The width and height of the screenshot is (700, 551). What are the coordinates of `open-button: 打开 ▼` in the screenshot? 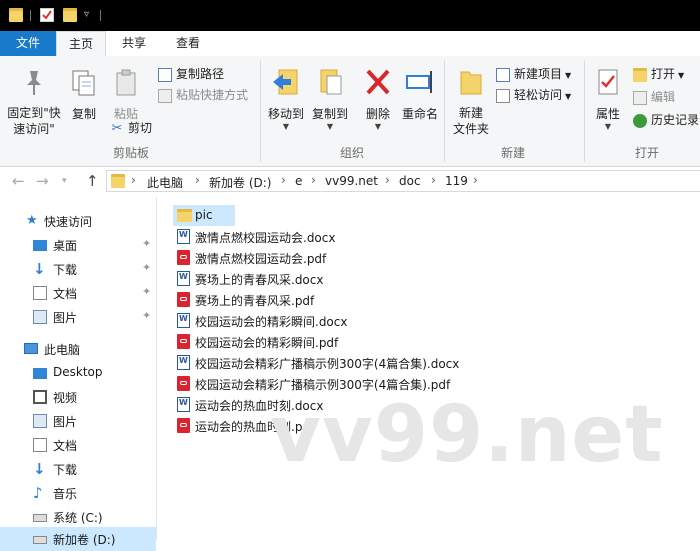 It's located at (658, 74).